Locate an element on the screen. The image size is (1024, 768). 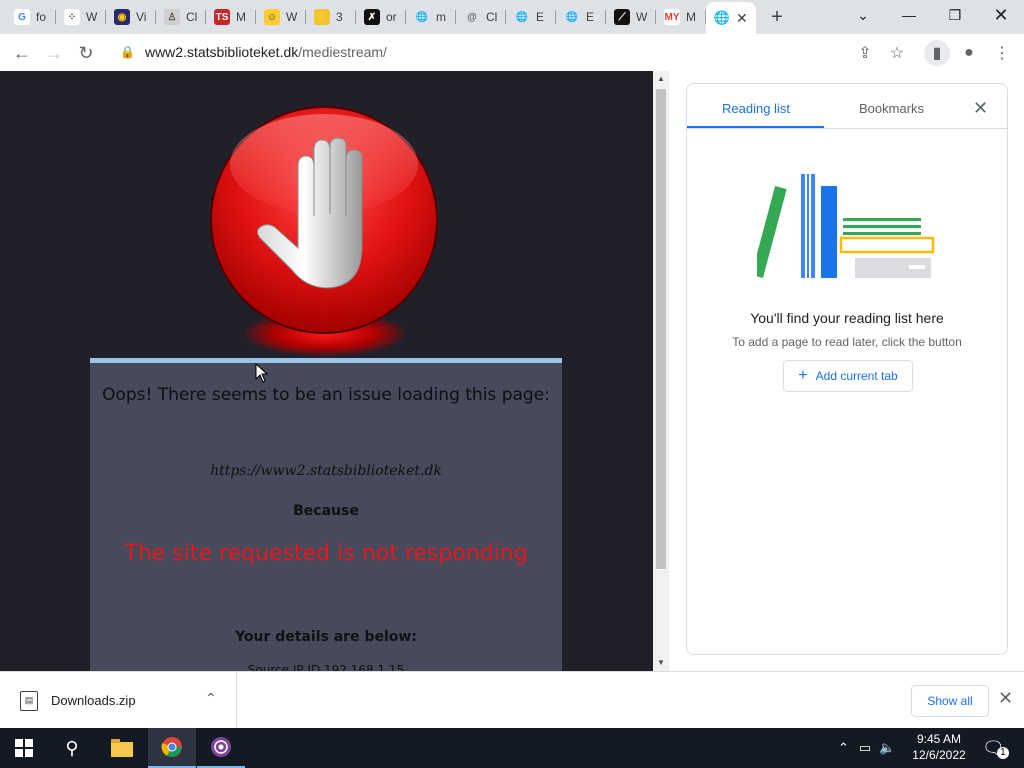
close-window-button: ✕ is located at coordinates (1001, 15).